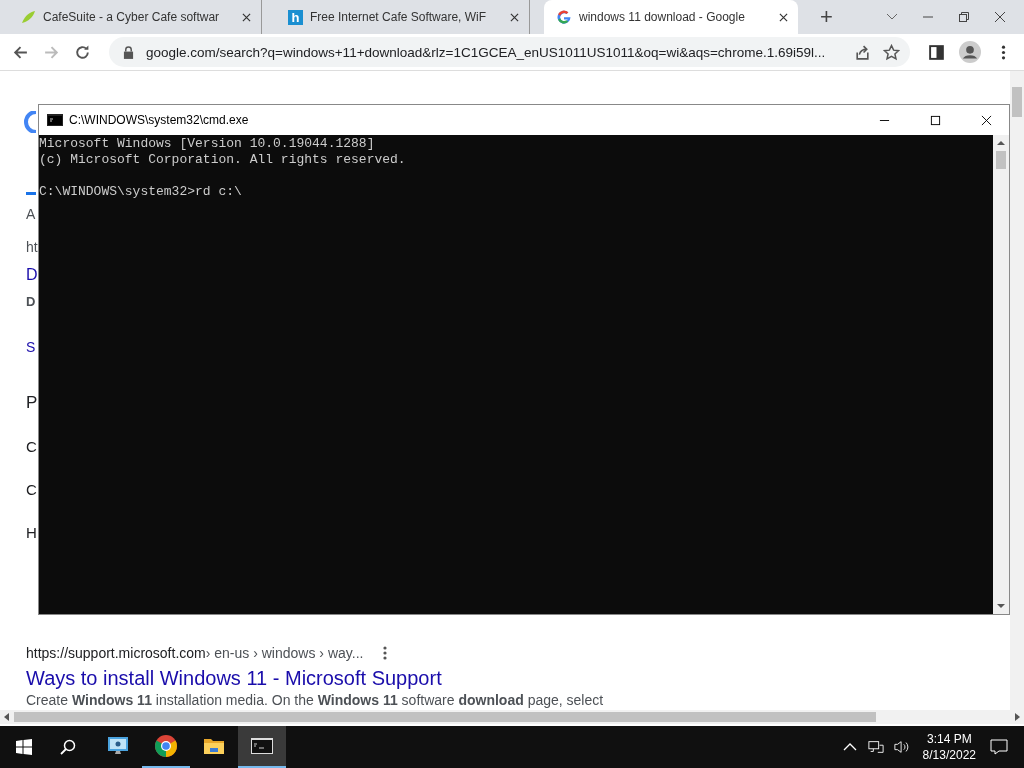 The height and width of the screenshot is (768, 1024). What do you see at coordinates (31, 214) in the screenshot?
I see `partial-text: A` at bounding box center [31, 214].